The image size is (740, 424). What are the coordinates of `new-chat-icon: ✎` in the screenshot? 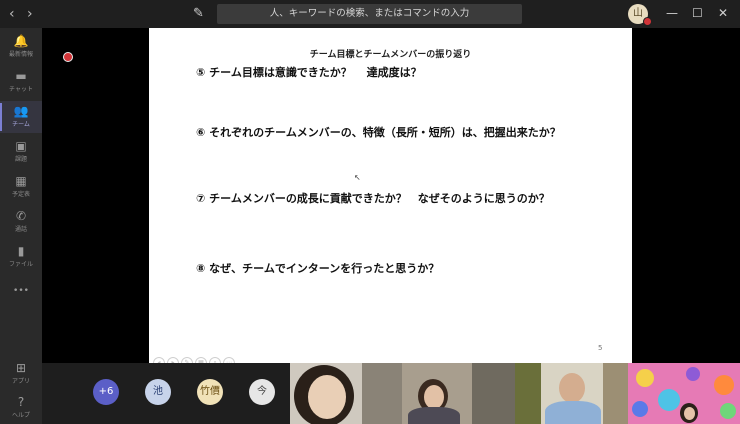 It's located at (198, 13).